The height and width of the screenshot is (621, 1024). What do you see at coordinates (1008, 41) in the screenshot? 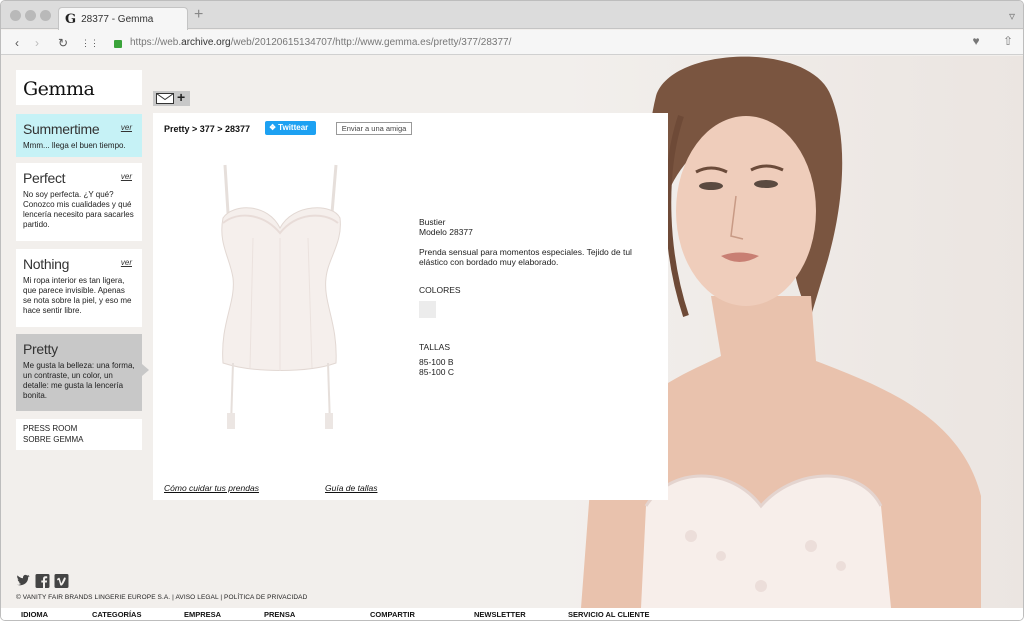
I see `share-icon: ⇧` at bounding box center [1008, 41].